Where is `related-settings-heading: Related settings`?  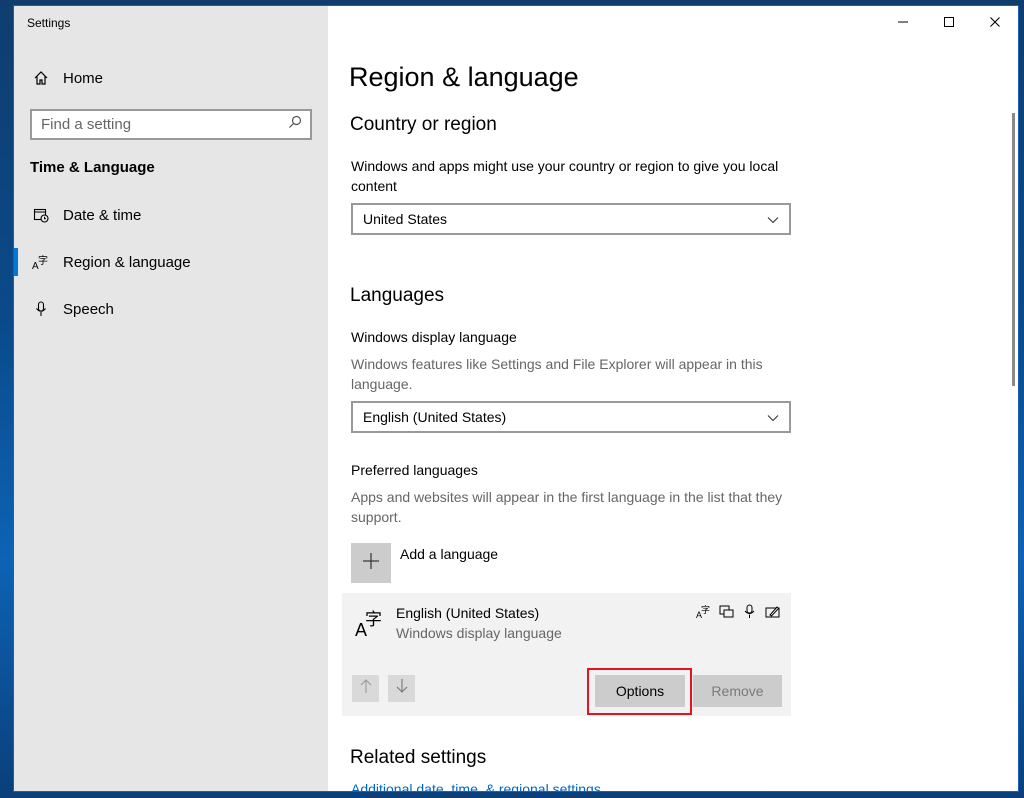 related-settings-heading: Related settings is located at coordinates (418, 757).